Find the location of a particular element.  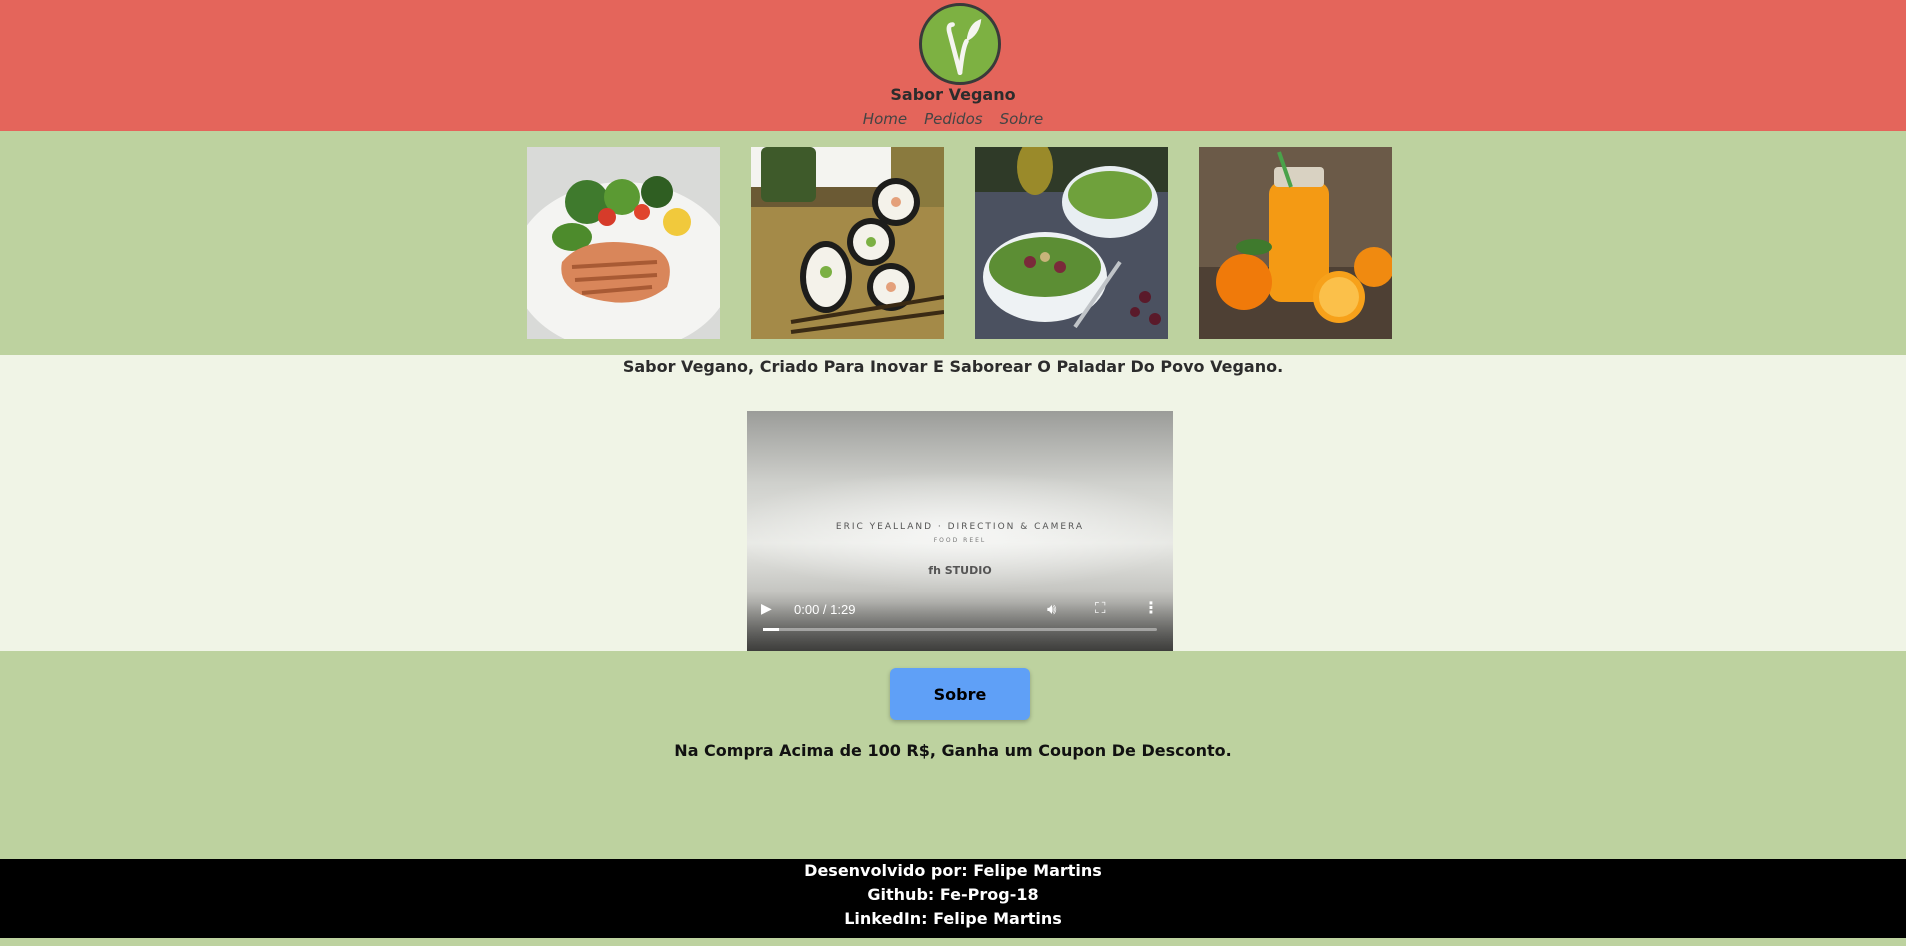

footer-github: Github: Fe-Prog-18 is located at coordinates (953, 895).